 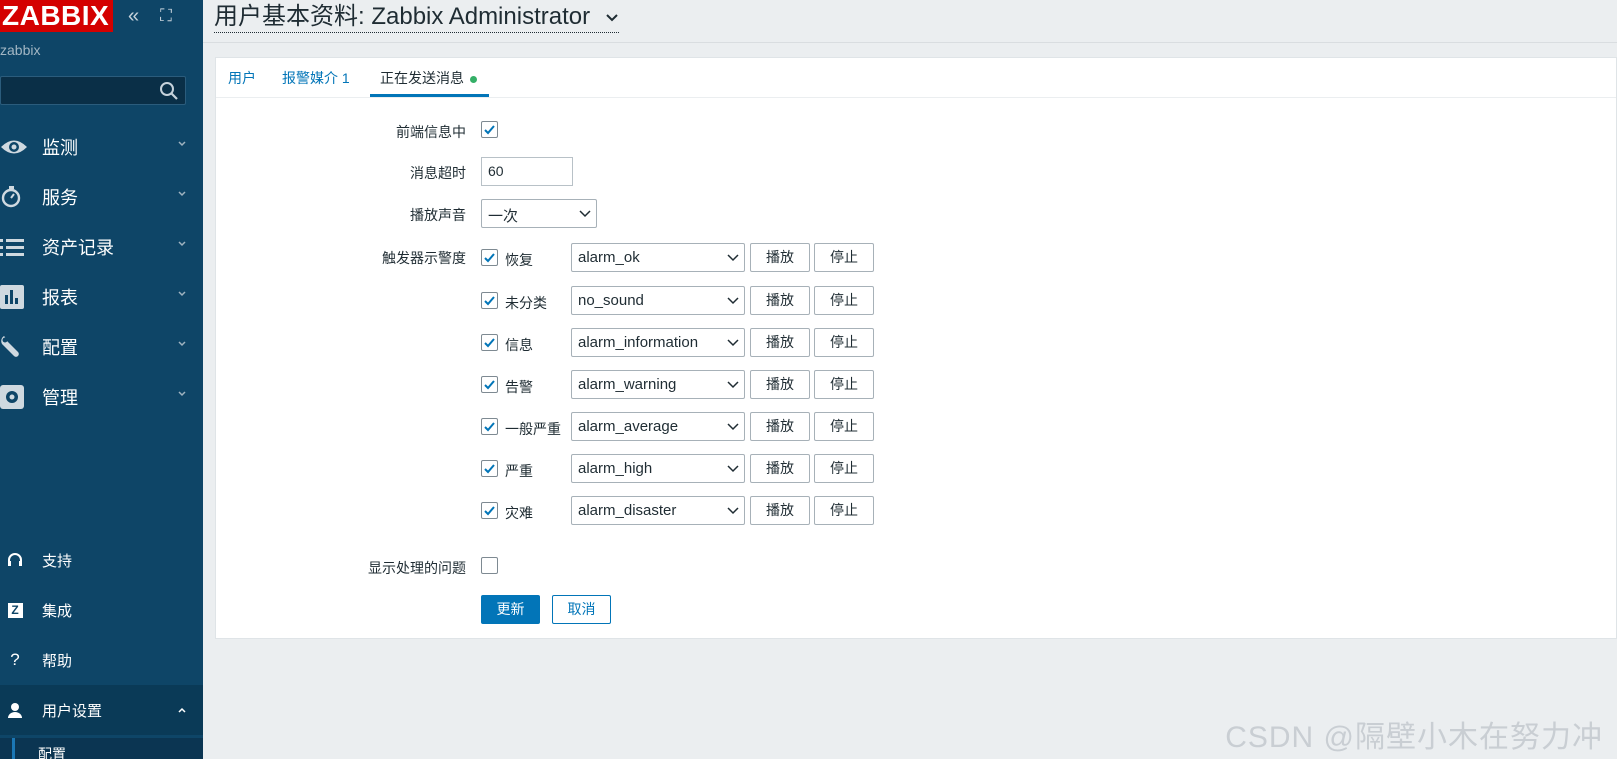 What do you see at coordinates (527, 171) in the screenshot?
I see `message-timeout-input: 60` at bounding box center [527, 171].